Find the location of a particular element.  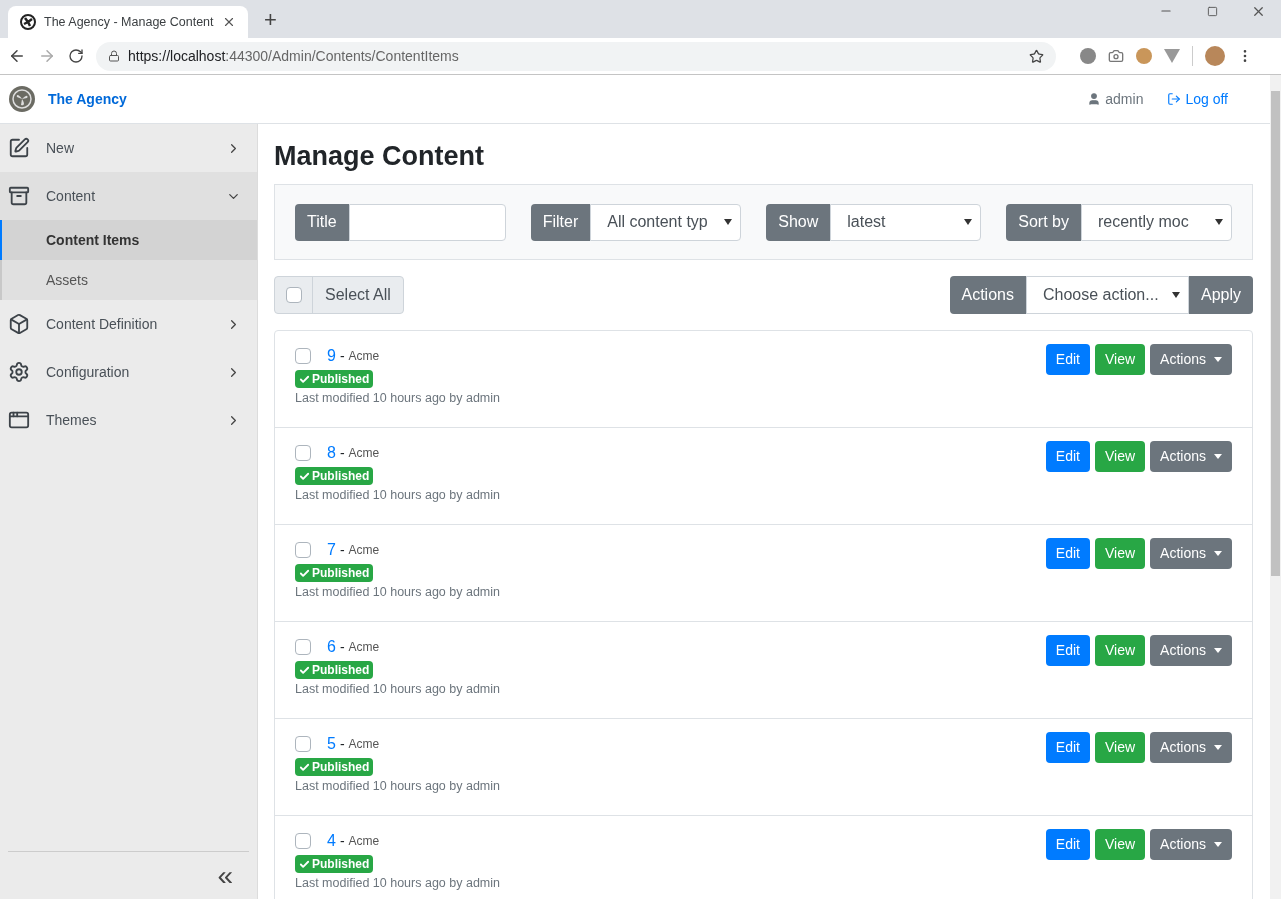

item-number-link: 7 is located at coordinates (331, 550).